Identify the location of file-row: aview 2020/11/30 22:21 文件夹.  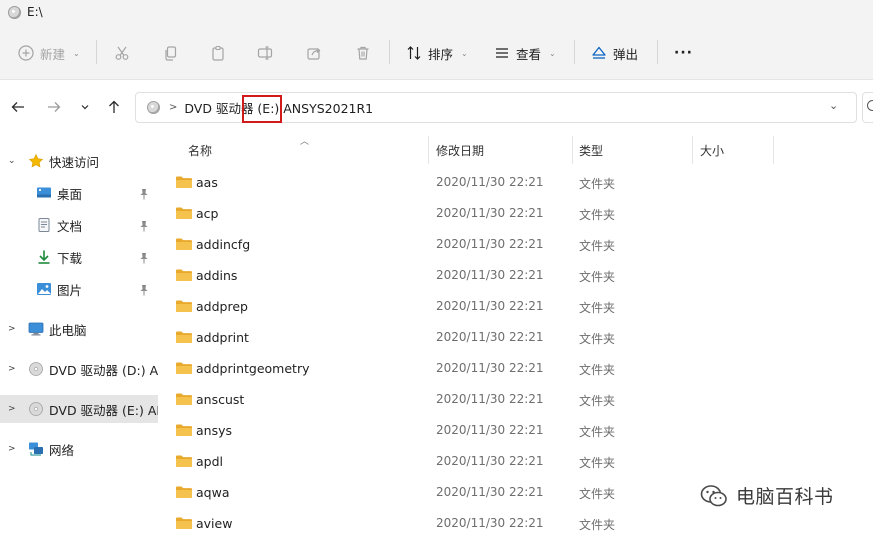
(515, 521).